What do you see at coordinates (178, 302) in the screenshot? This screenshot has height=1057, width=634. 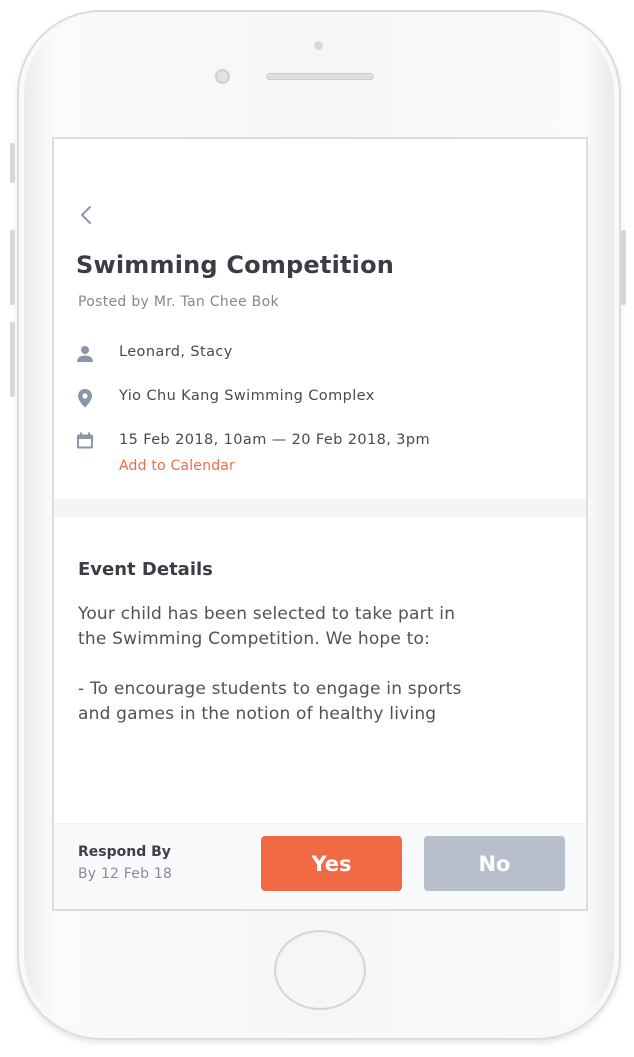 I see `posted-by: Posted by Mr. Tan Chee Bok` at bounding box center [178, 302].